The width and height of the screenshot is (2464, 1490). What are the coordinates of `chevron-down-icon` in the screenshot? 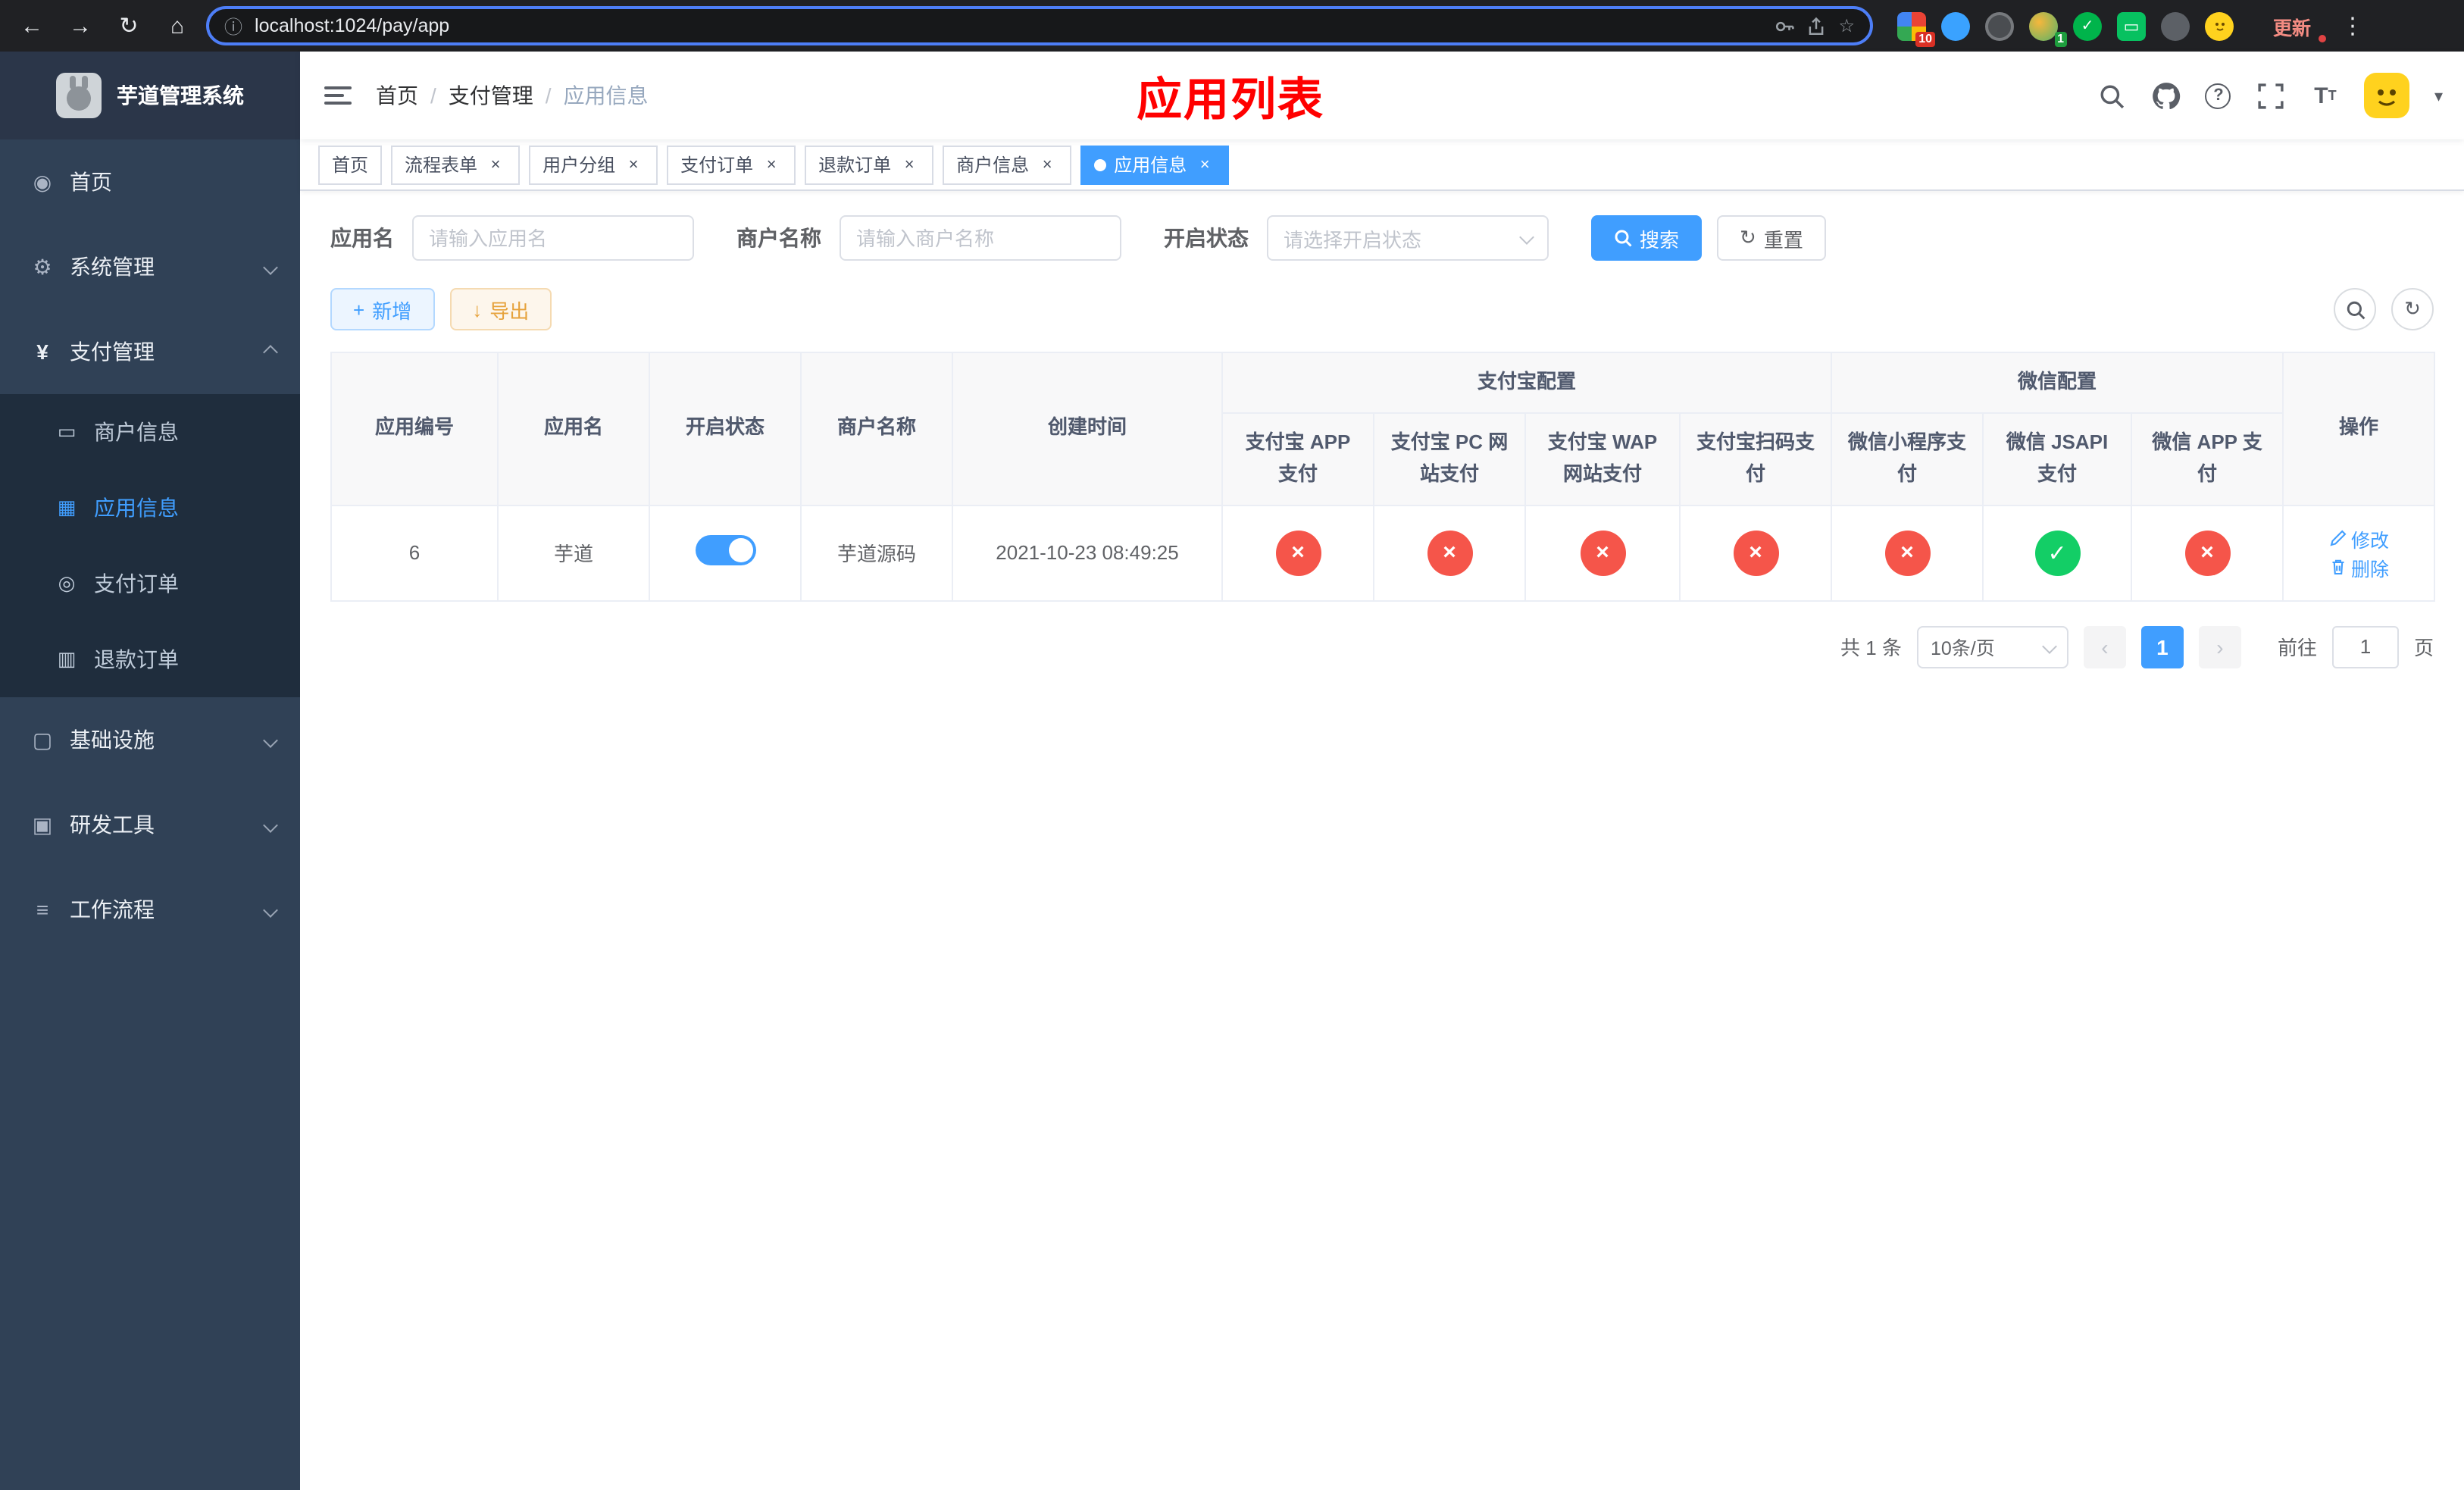 It's located at (270, 739).